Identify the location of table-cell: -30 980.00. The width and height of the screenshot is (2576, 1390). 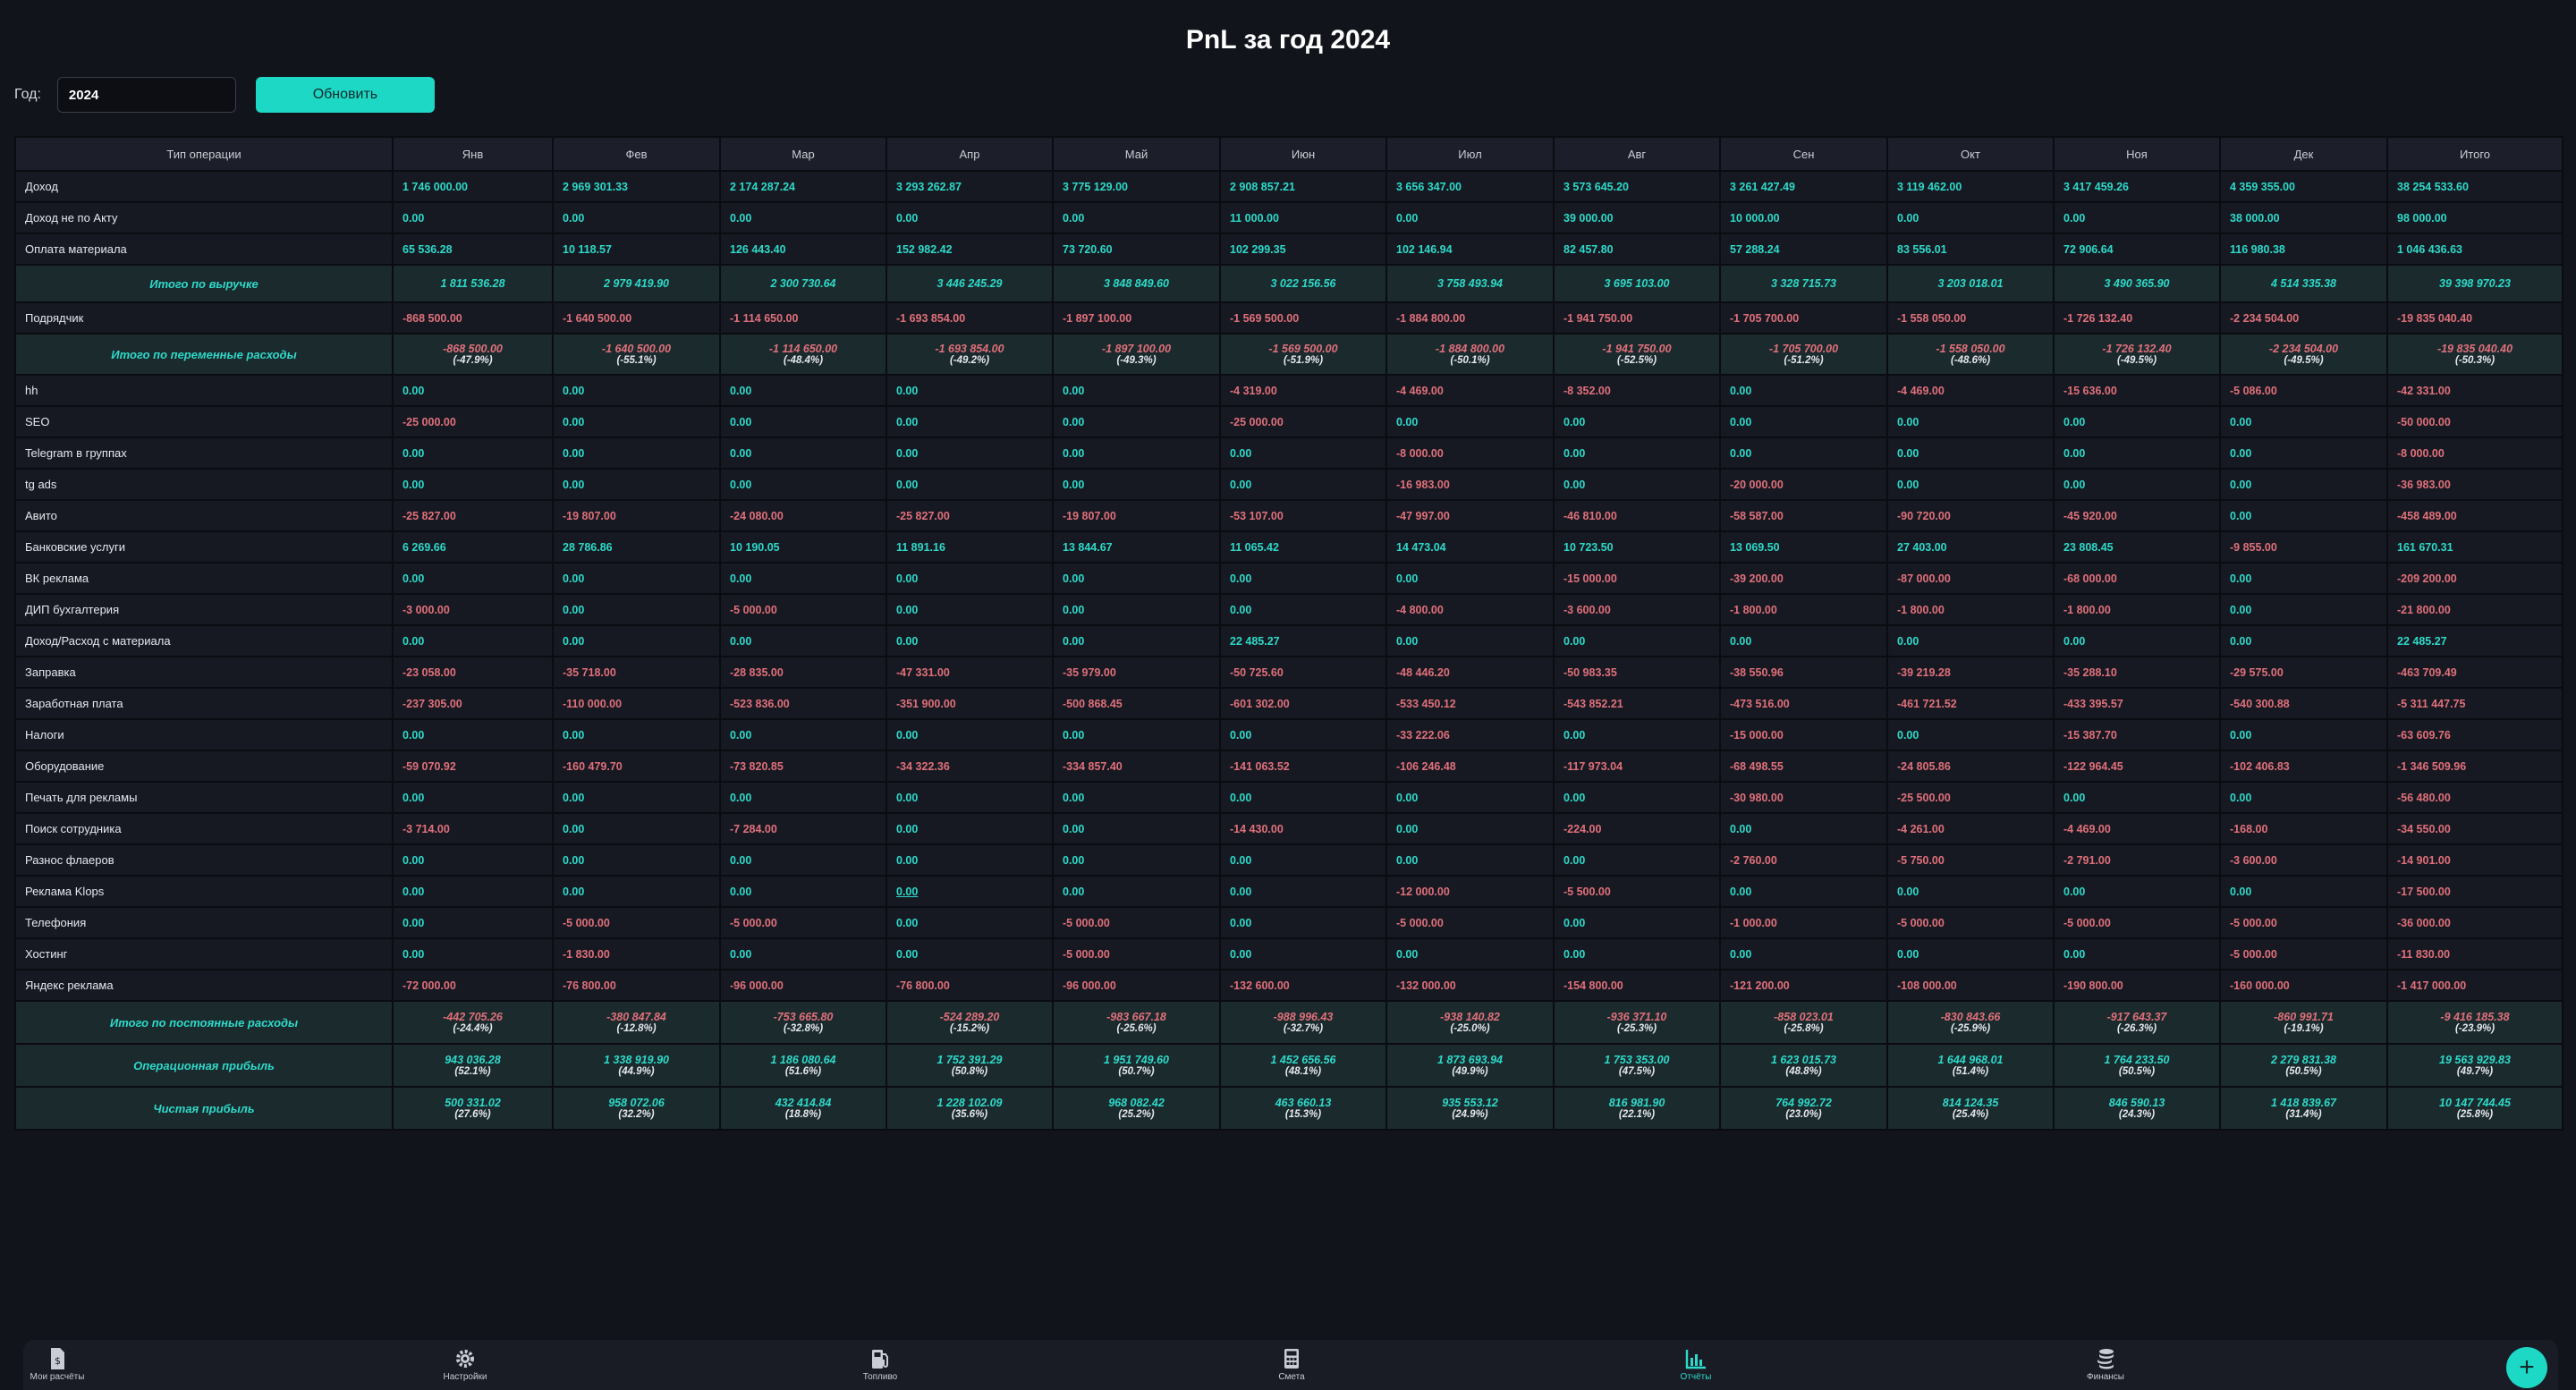
(1803, 797).